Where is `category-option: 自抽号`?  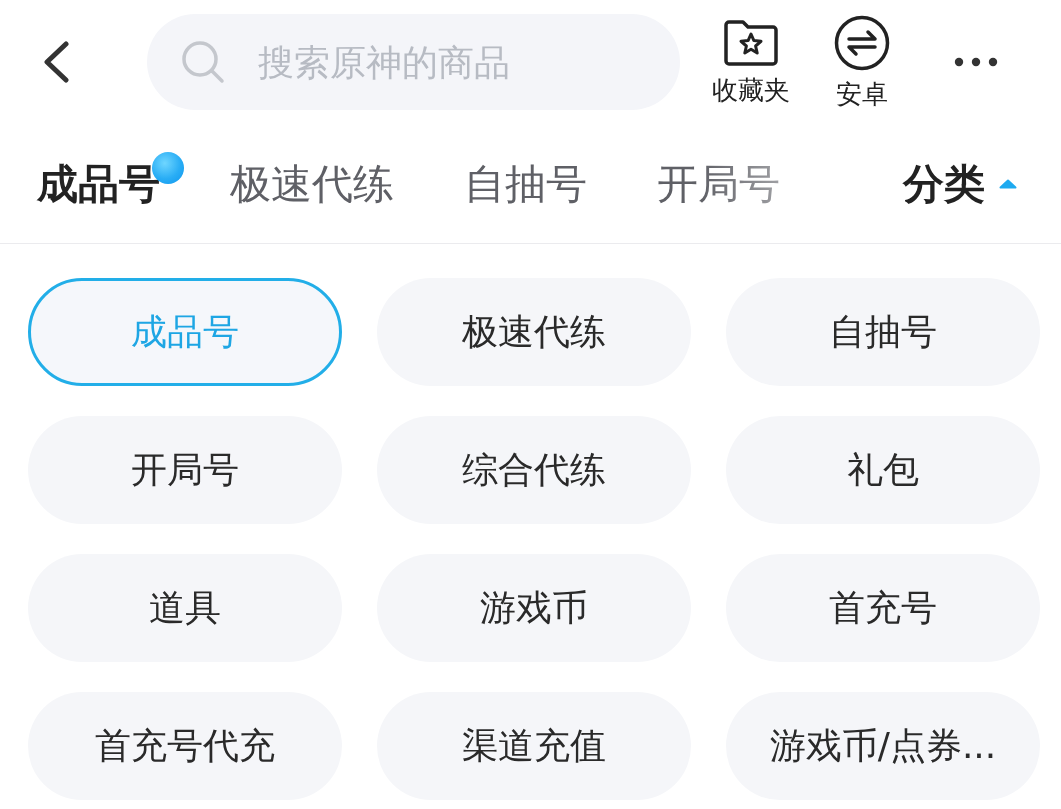
category-option: 自抽号 is located at coordinates (883, 332).